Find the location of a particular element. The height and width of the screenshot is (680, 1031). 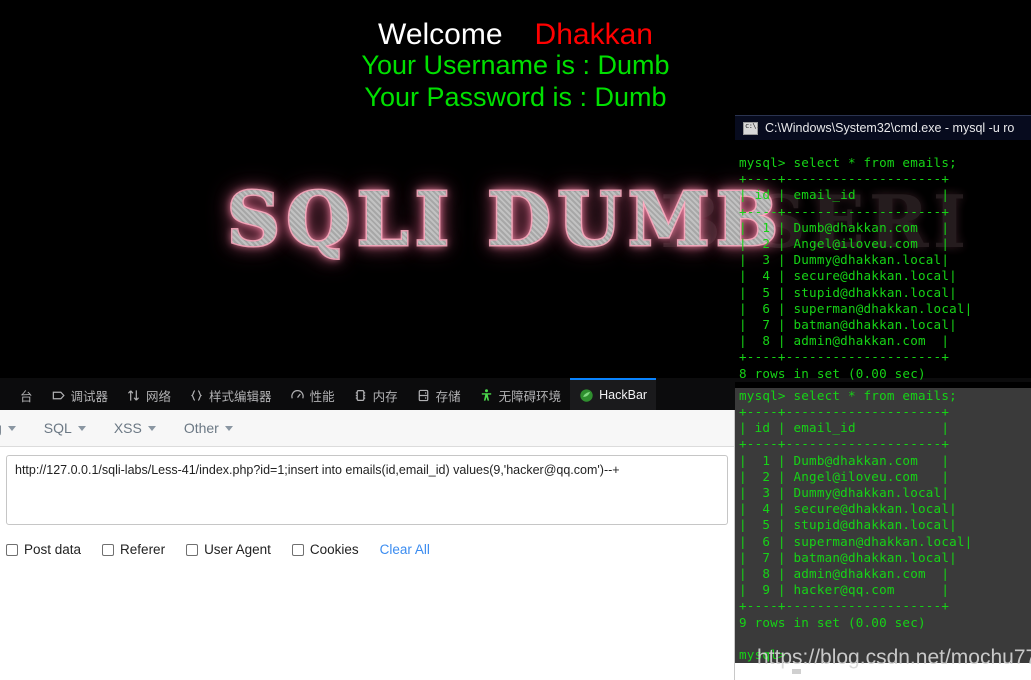

hackbar-menu-encoding-label: g is located at coordinates (1, 428).